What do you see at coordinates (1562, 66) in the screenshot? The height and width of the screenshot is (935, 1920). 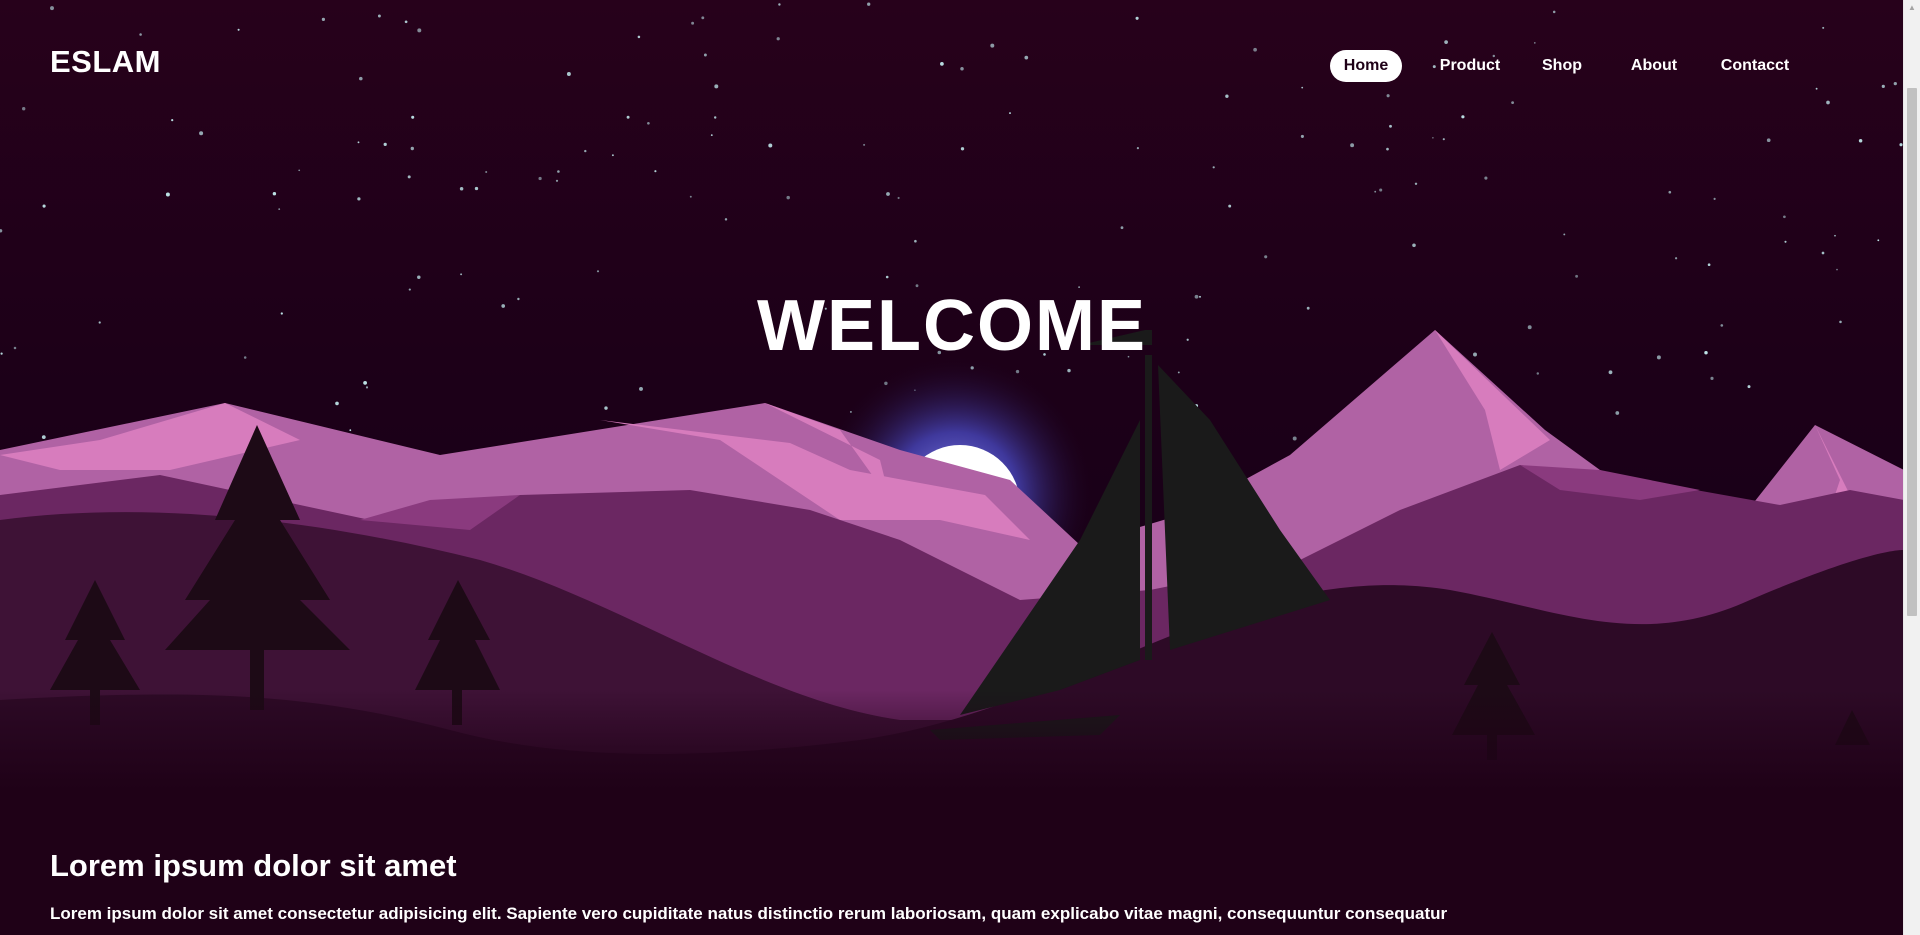 I see `nav-shop: Shop` at bounding box center [1562, 66].